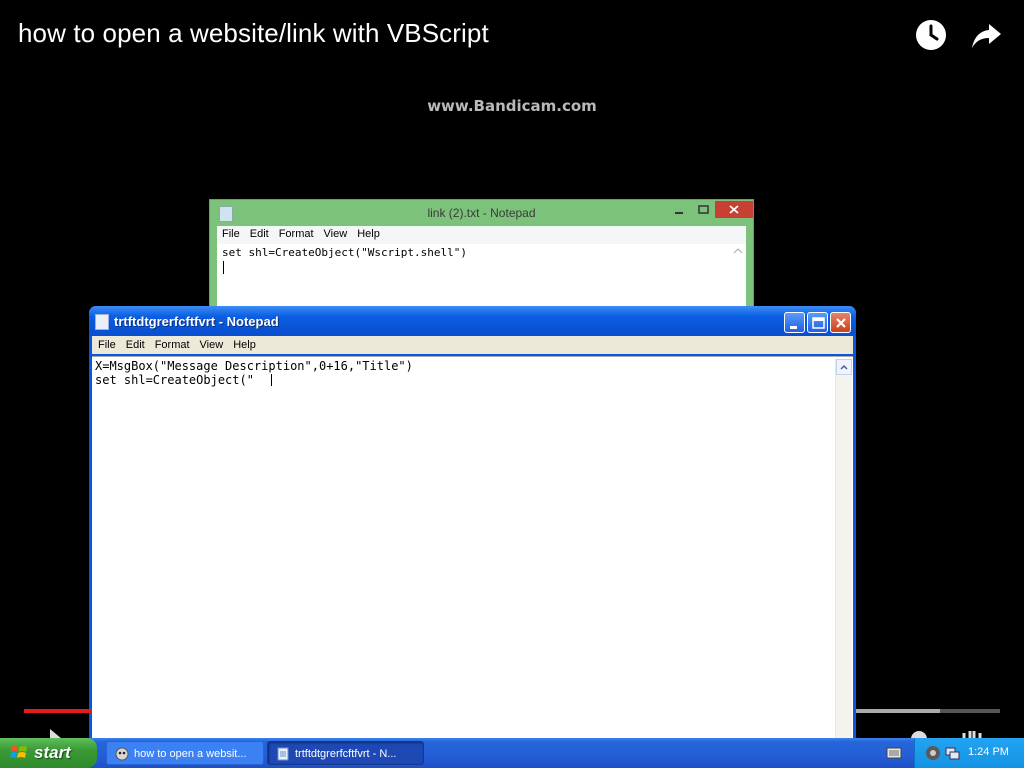 The image size is (1024, 768). What do you see at coordinates (58, 711) in the screenshot?
I see `video-progress-played` at bounding box center [58, 711].